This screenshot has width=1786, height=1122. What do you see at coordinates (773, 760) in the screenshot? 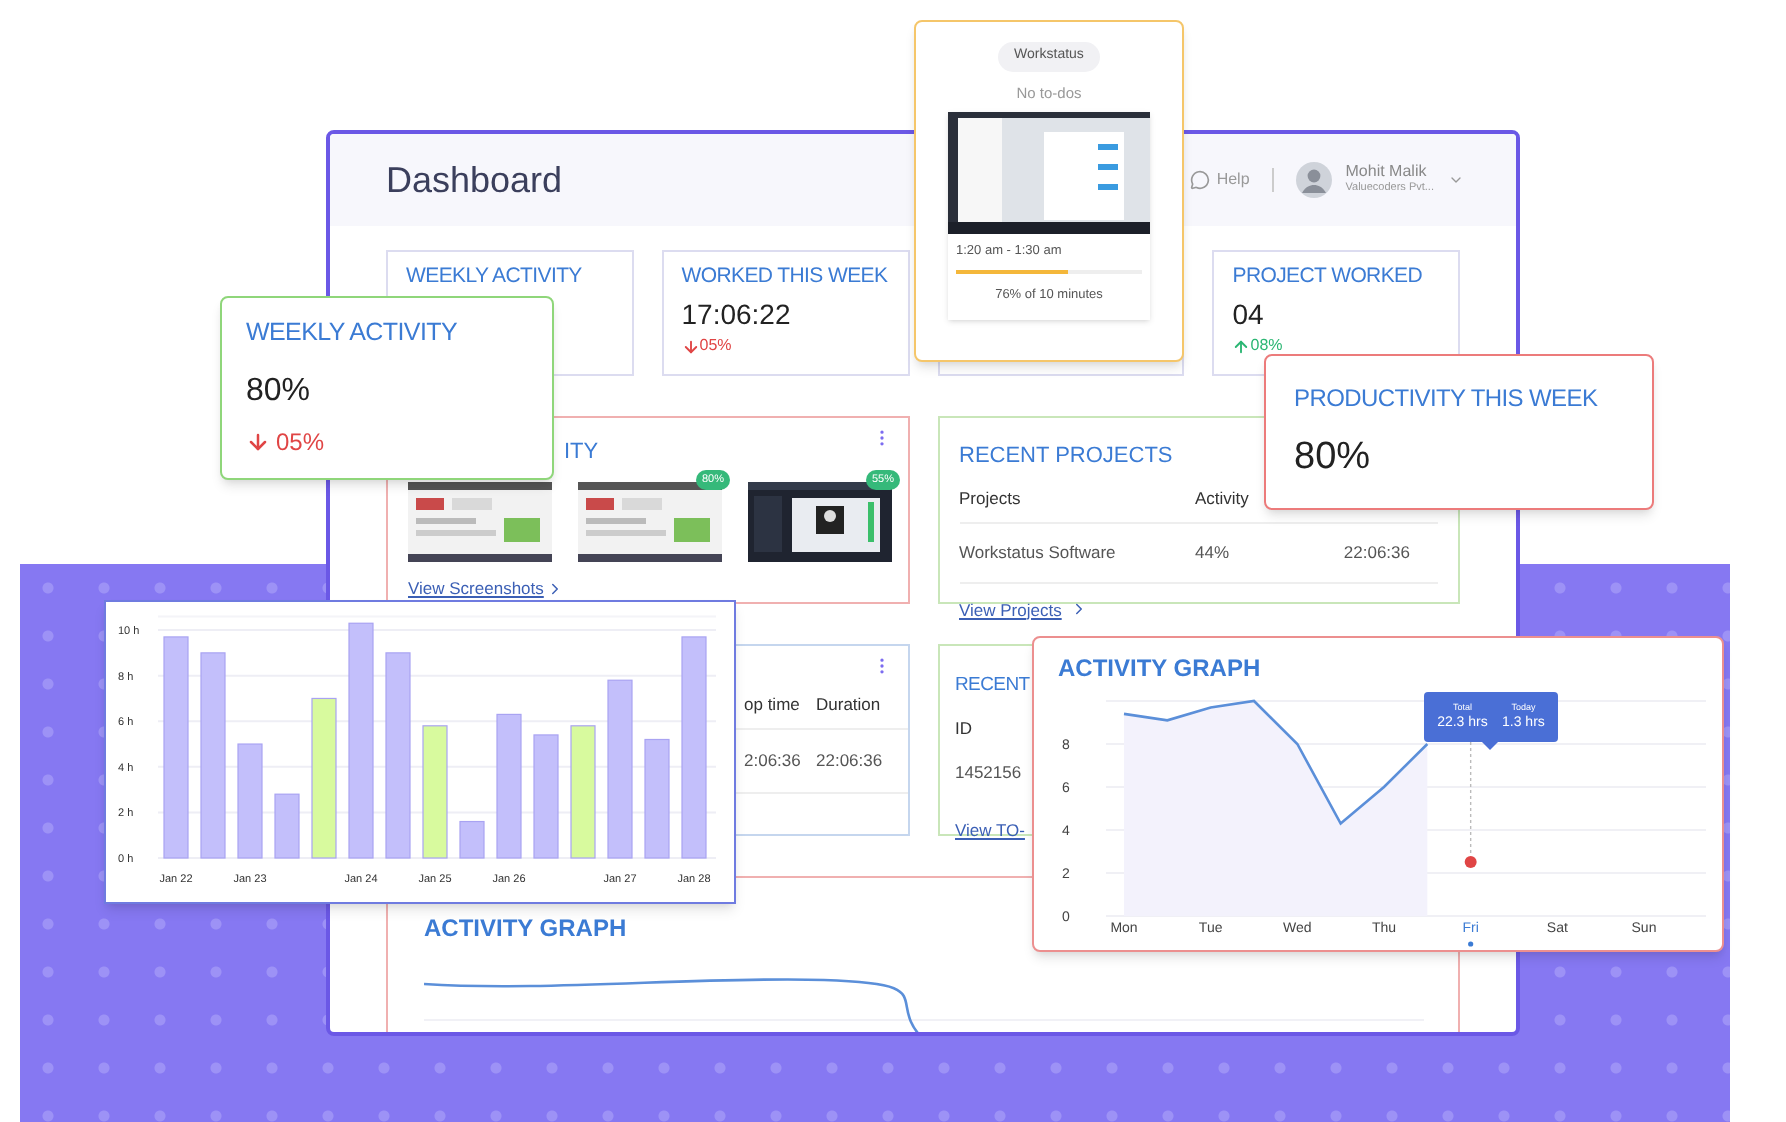
I see `table-cell-text: 2:06:36` at bounding box center [773, 760].